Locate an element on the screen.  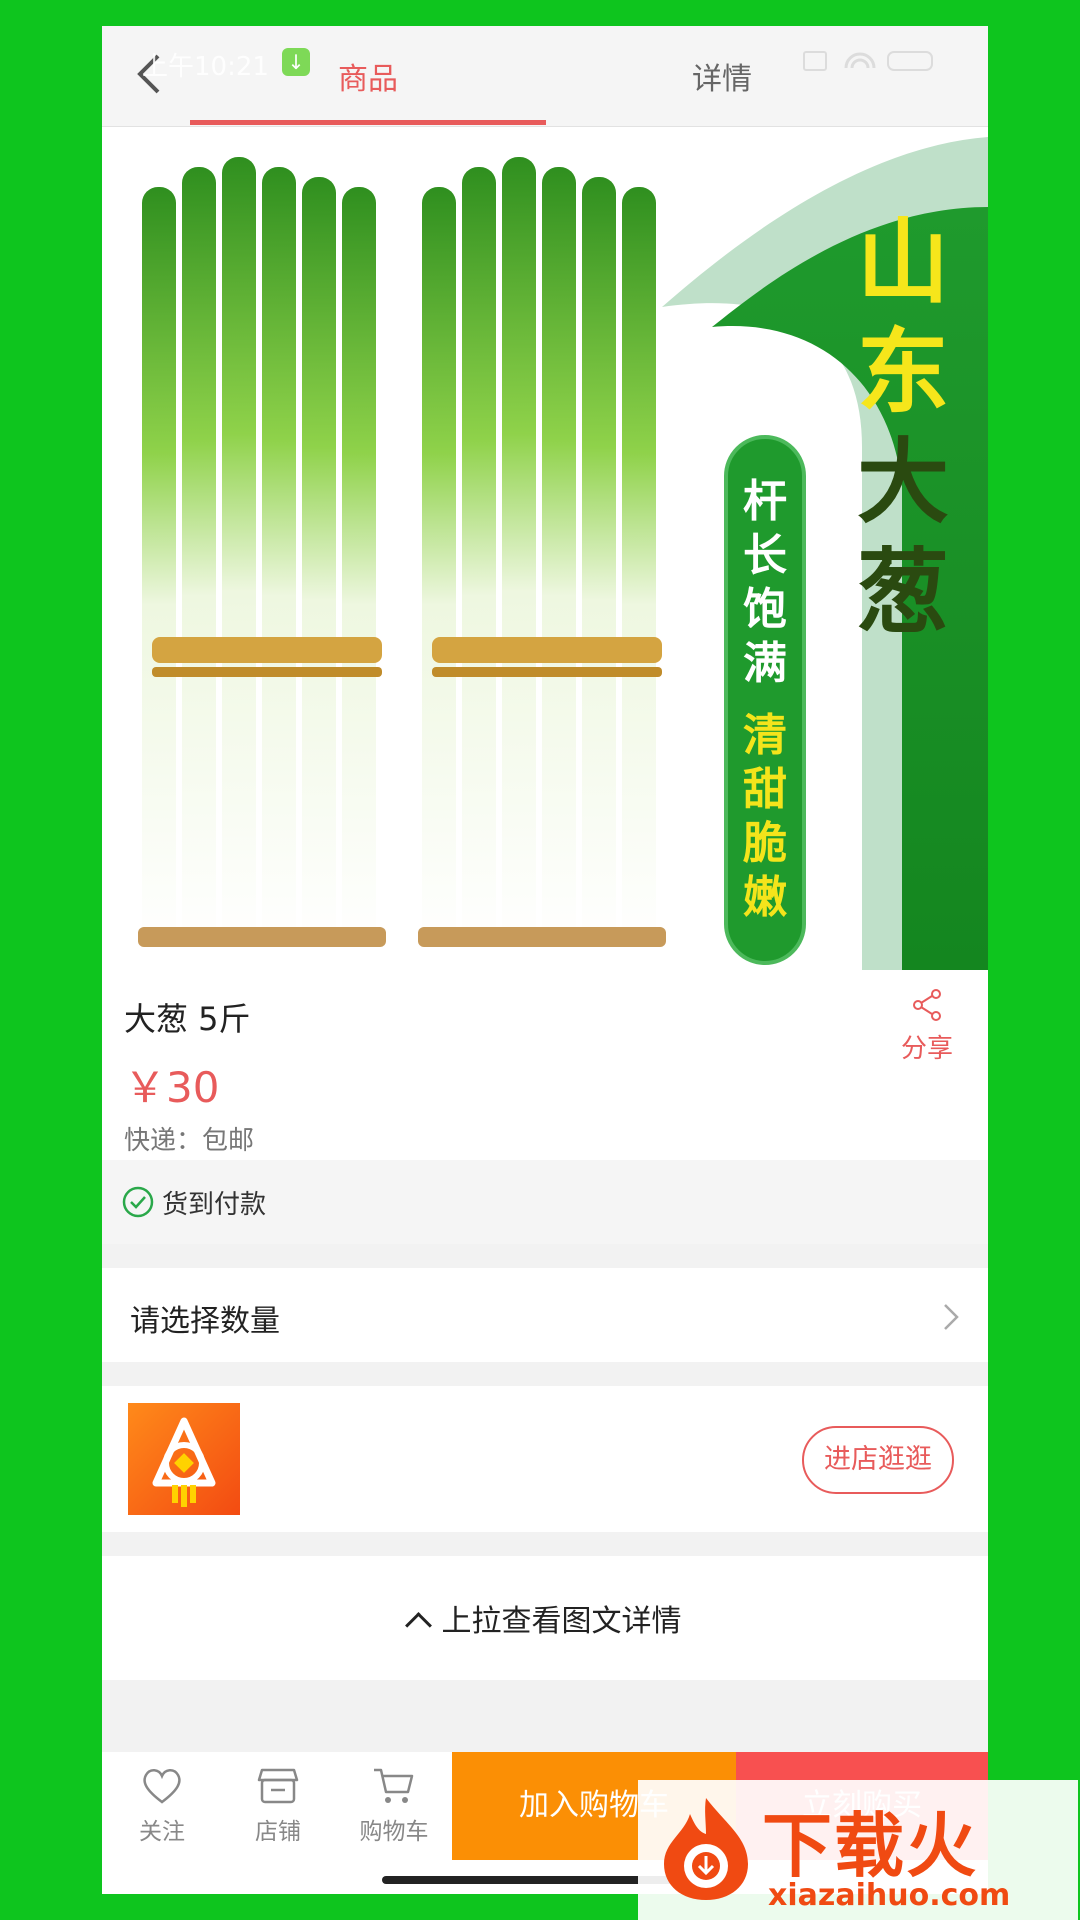
pull-up-details: 上拉查看图文详情 is located at coordinates (545, 1618).